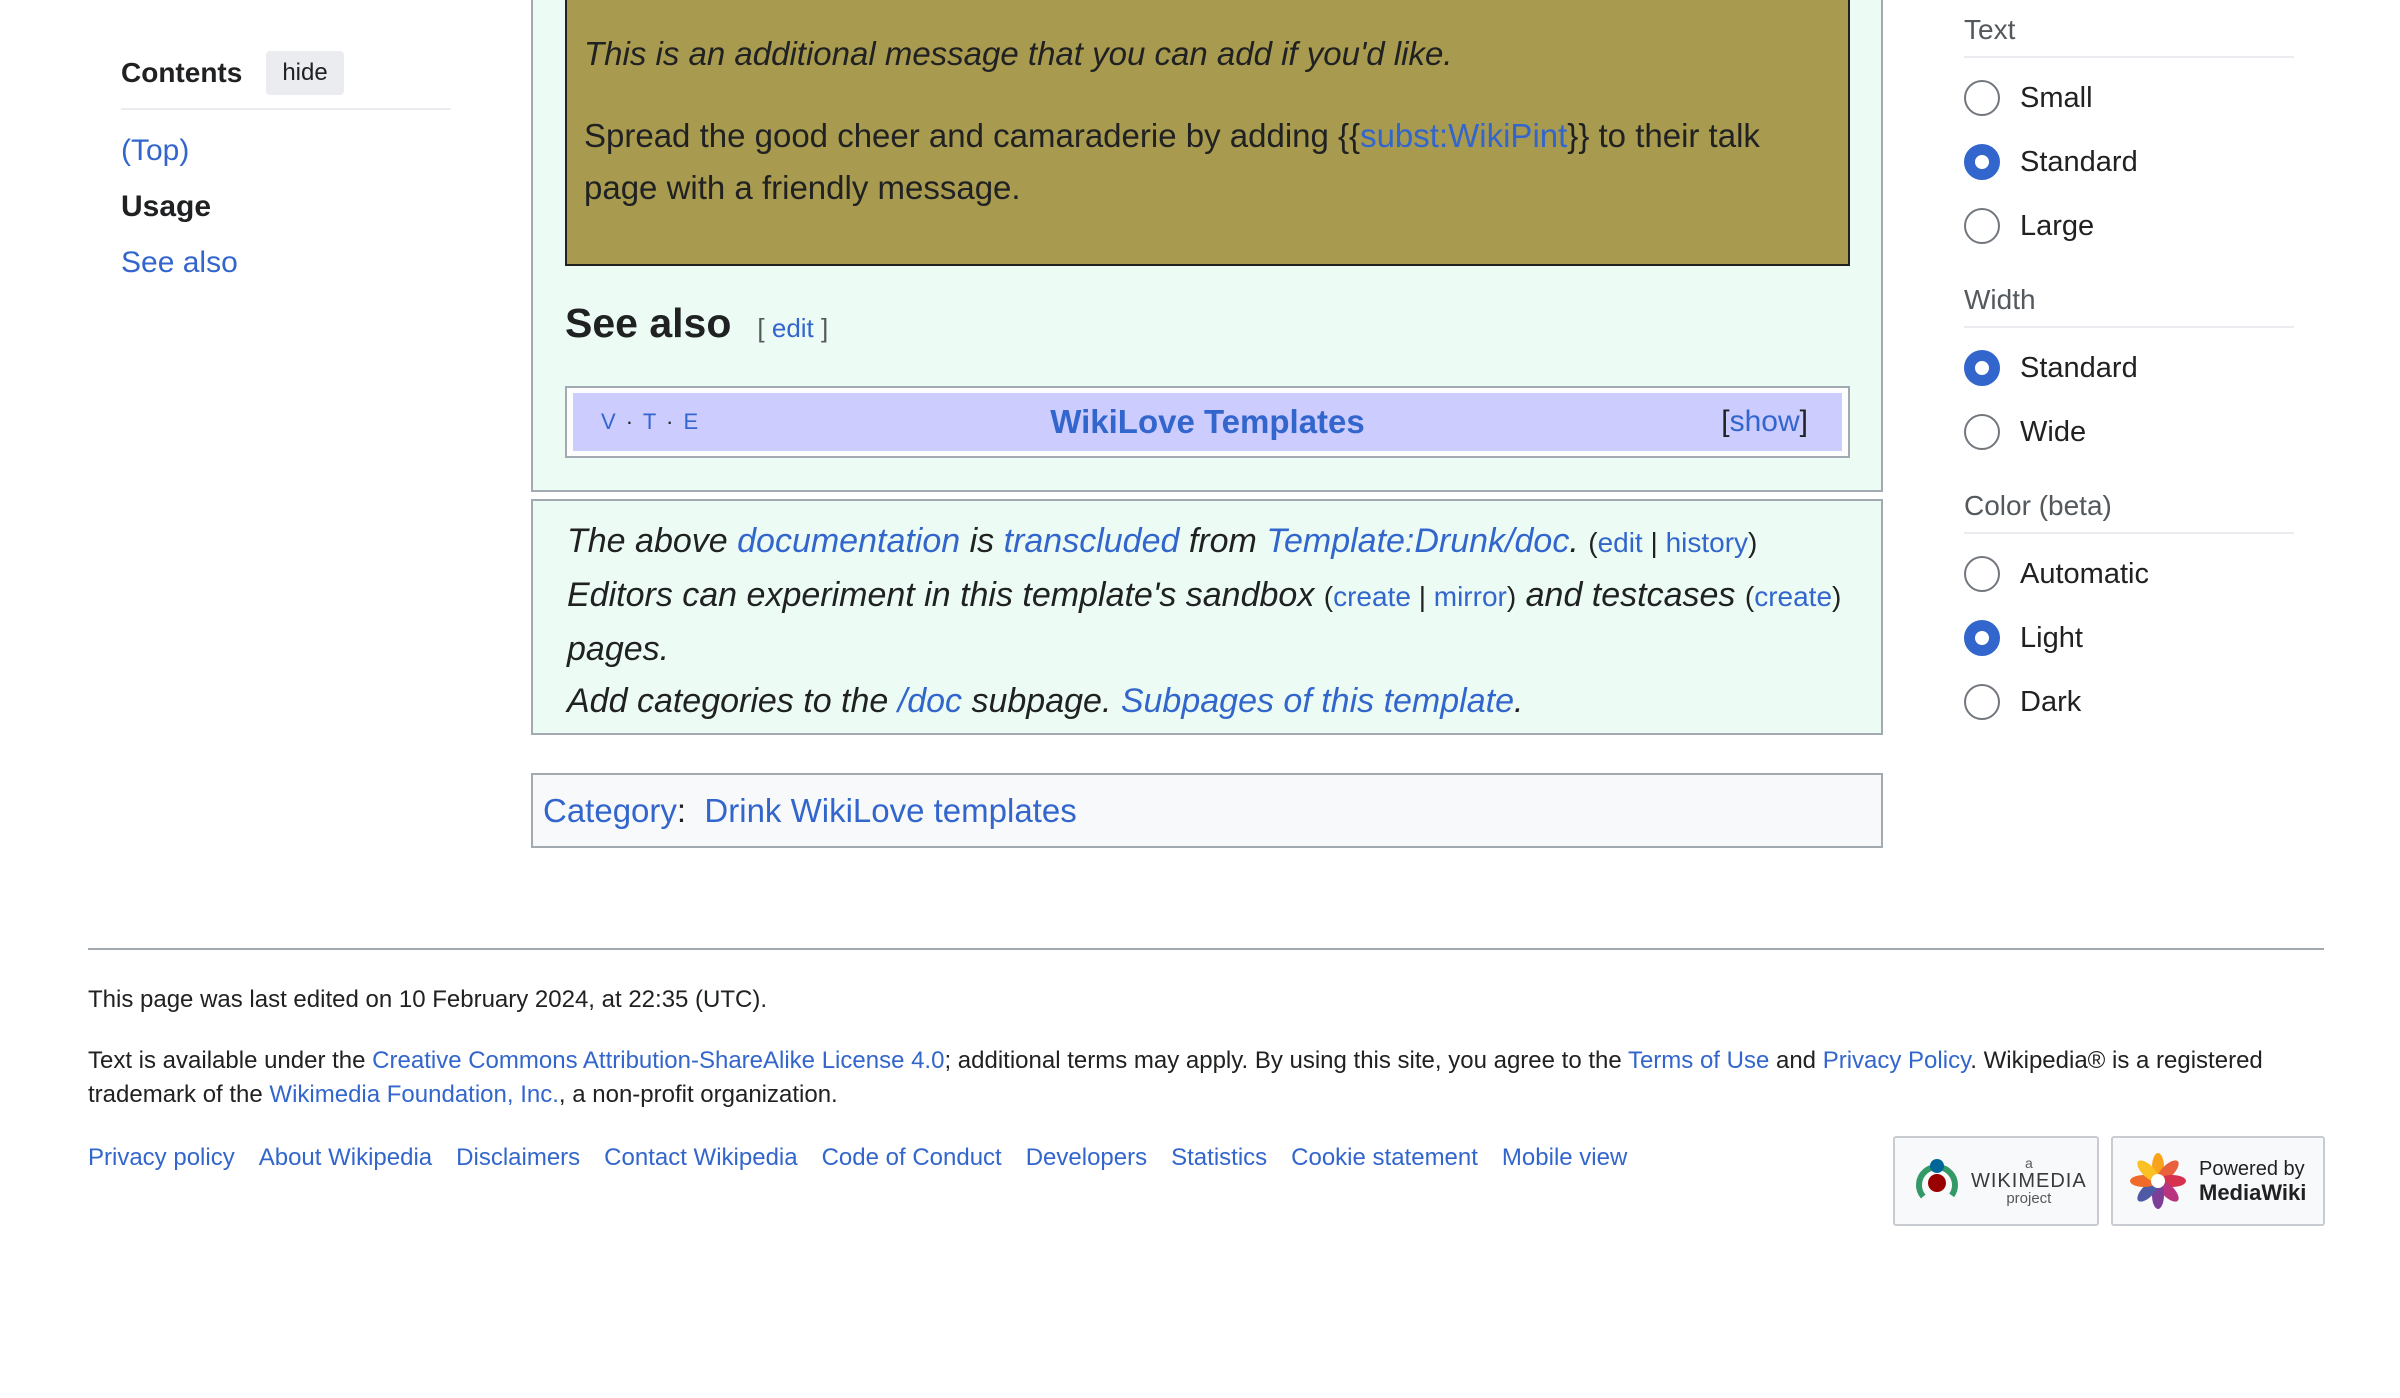  Describe the element at coordinates (912, 1158) in the screenshot. I see `footer-code-of-conduct: Code of Conduct` at that location.